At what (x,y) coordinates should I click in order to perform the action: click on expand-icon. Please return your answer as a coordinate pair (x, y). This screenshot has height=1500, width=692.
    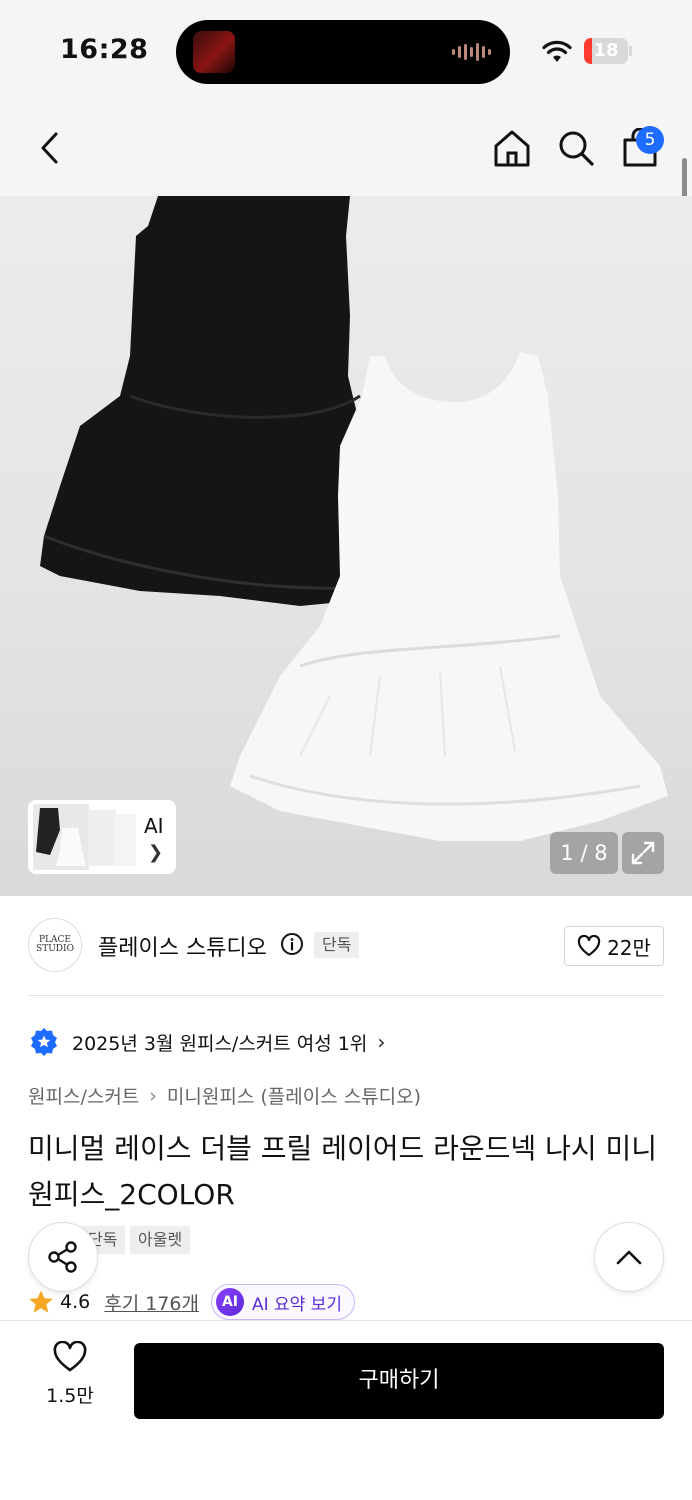
    Looking at the image, I should click on (643, 853).